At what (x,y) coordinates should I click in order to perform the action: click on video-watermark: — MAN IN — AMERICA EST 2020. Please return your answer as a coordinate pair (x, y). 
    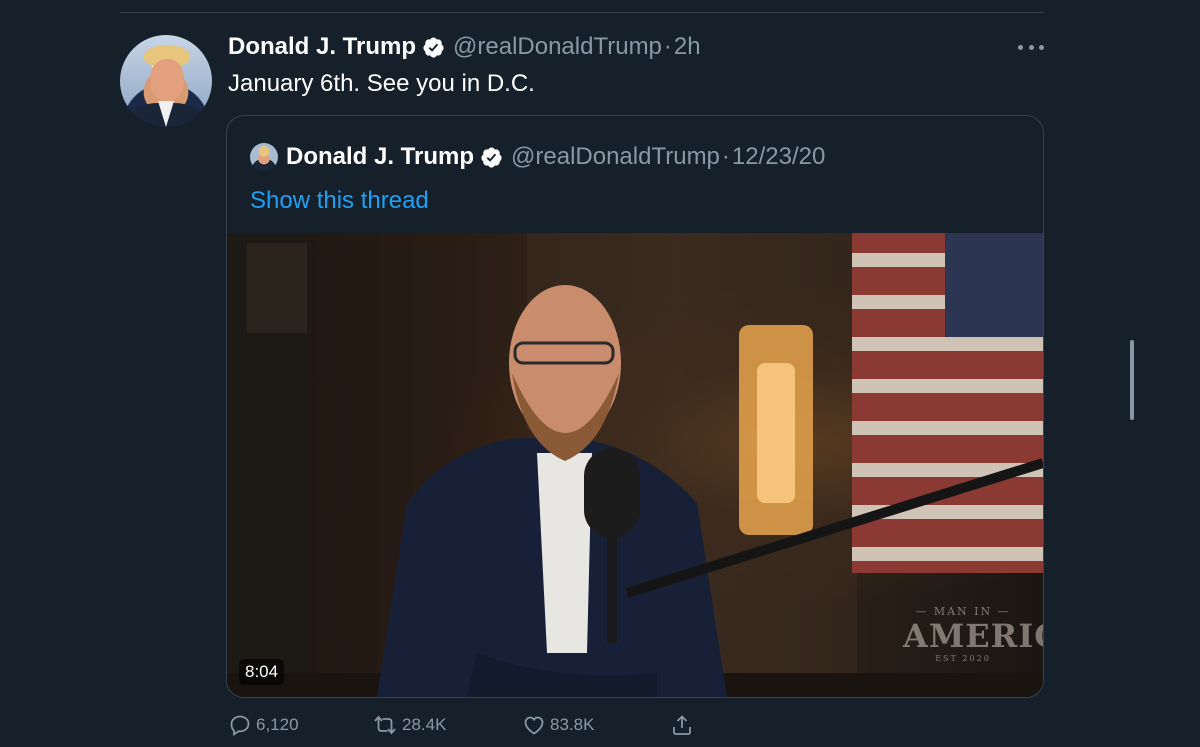
    Looking at the image, I should click on (973, 634).